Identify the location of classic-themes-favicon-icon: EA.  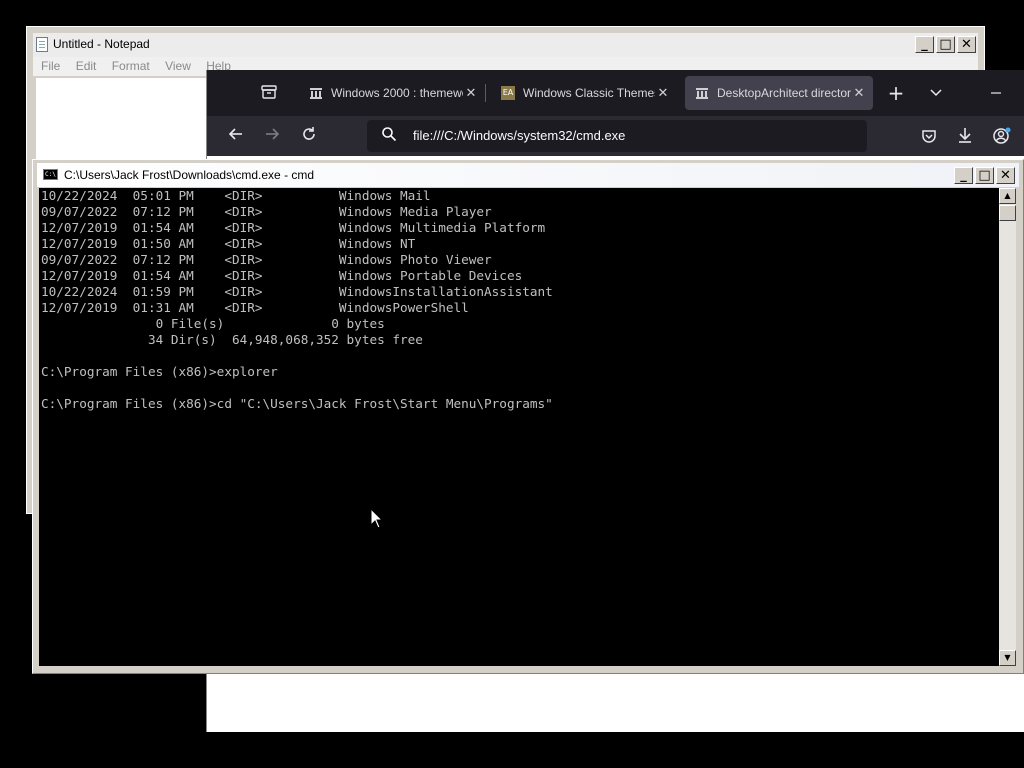
(508, 93).